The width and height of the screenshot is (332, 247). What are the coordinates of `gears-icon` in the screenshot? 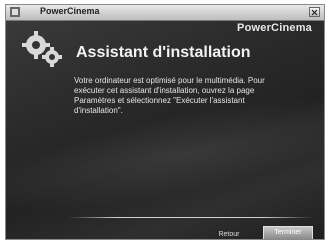 It's located at (42, 49).